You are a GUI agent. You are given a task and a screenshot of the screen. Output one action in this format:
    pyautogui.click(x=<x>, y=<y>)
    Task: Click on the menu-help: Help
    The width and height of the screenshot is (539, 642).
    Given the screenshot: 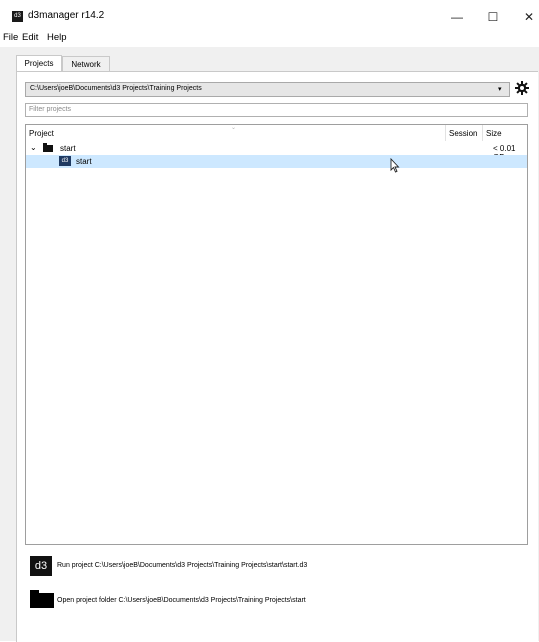 What is the action you would take?
    pyautogui.click(x=57, y=37)
    